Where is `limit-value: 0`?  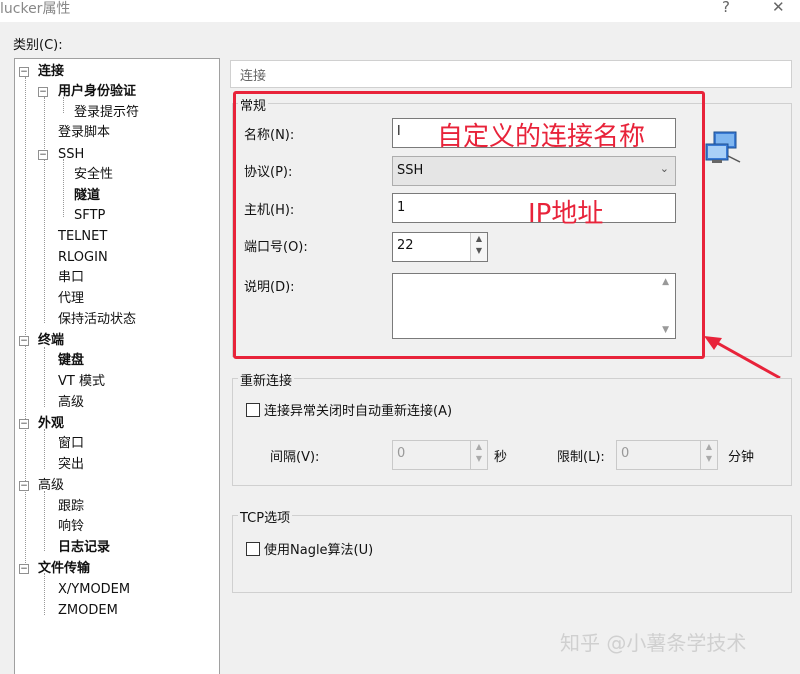
limit-value: 0 is located at coordinates (625, 453).